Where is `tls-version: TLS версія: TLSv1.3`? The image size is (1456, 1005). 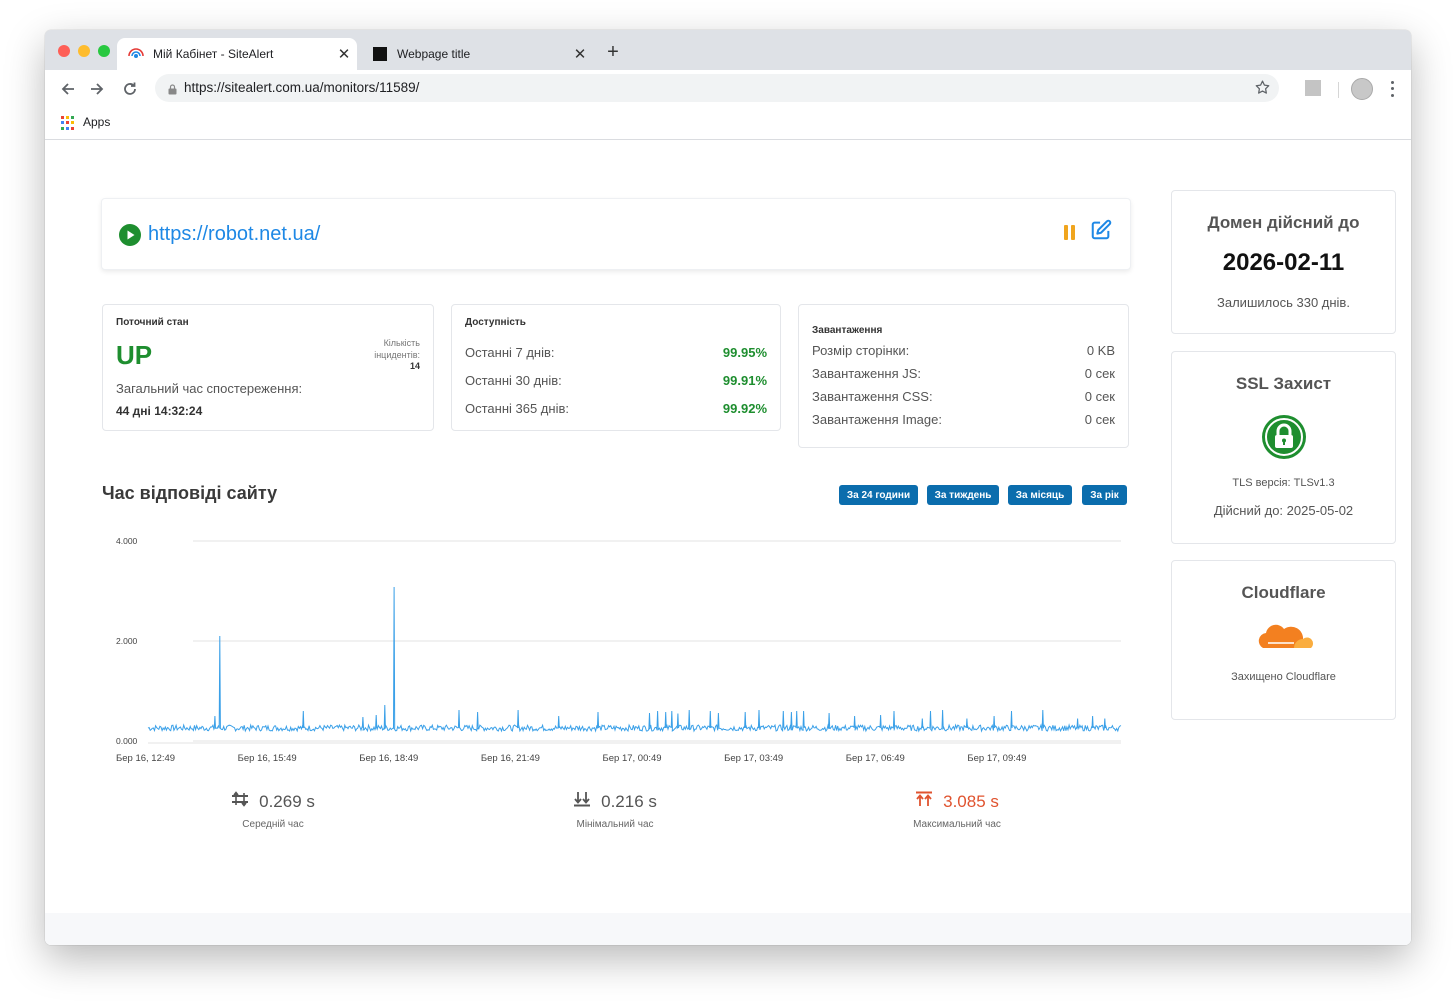
tls-version: TLS версія: TLSv1.3 is located at coordinates (1283, 483).